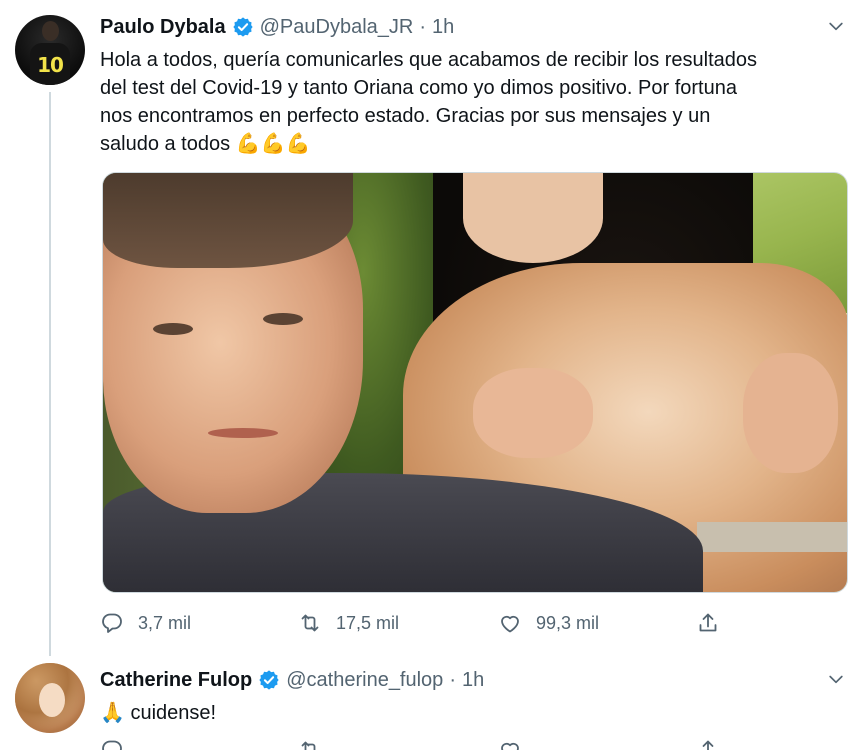 The height and width of the screenshot is (750, 866). What do you see at coordinates (772, 537) in the screenshot?
I see `photo-bench` at bounding box center [772, 537].